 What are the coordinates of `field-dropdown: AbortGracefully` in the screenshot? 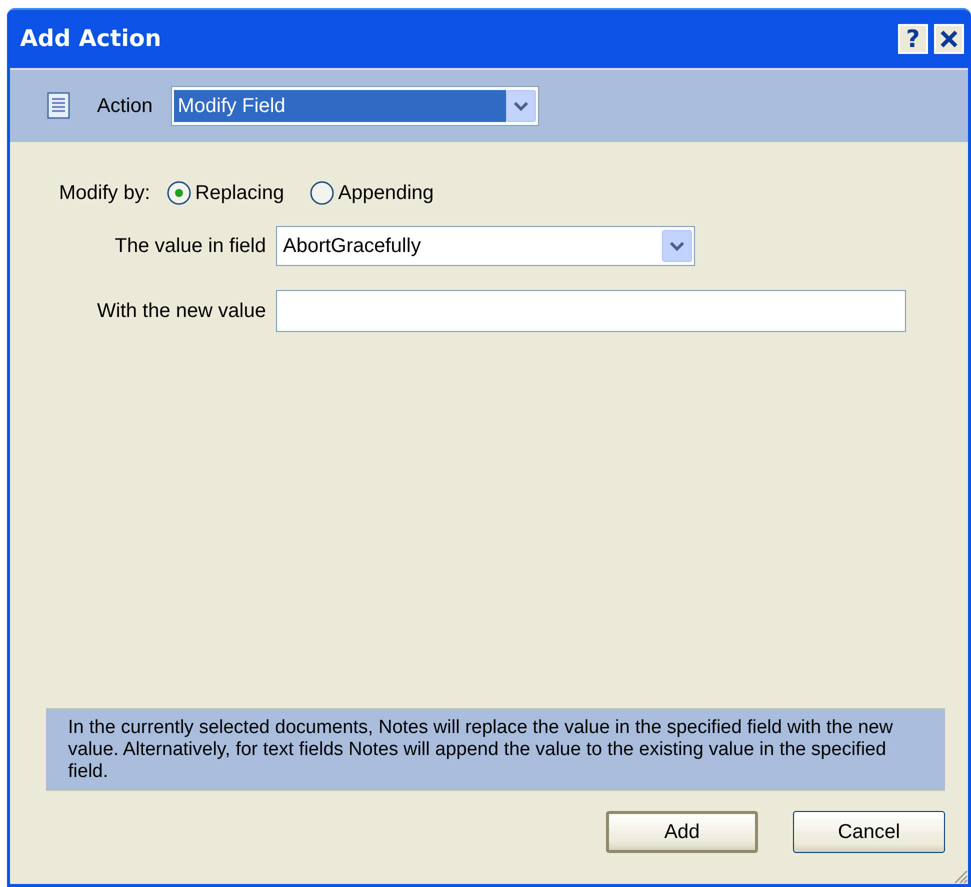 It's located at (485, 246).